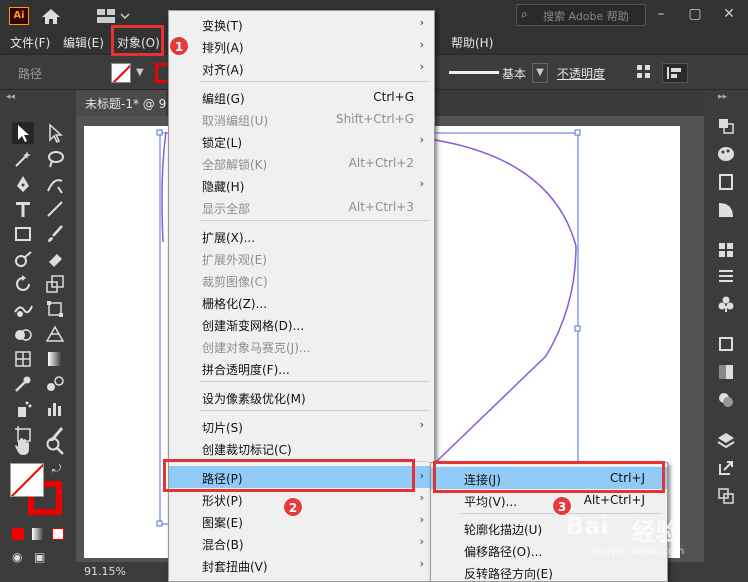 The height and width of the screenshot is (582, 748). I want to click on magic-wand-tool-icon, so click(23, 159).